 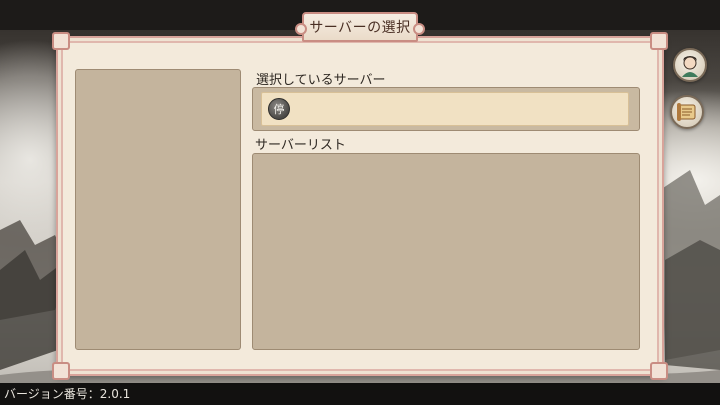 I want to click on version-label: バージョン番号：2.0.1, so click(x=67, y=394).